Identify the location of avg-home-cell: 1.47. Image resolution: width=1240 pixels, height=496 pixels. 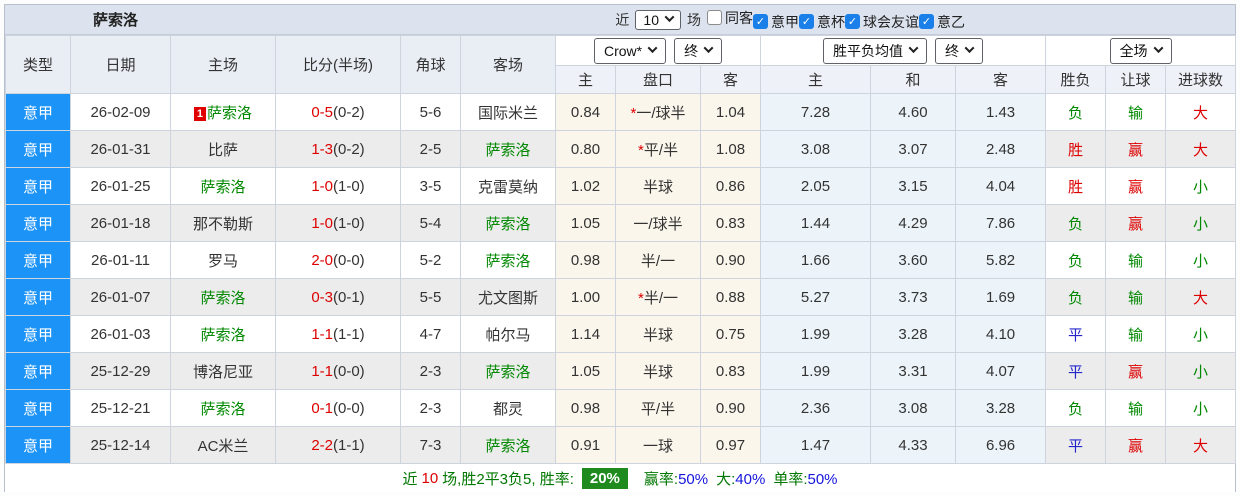
(816, 445).